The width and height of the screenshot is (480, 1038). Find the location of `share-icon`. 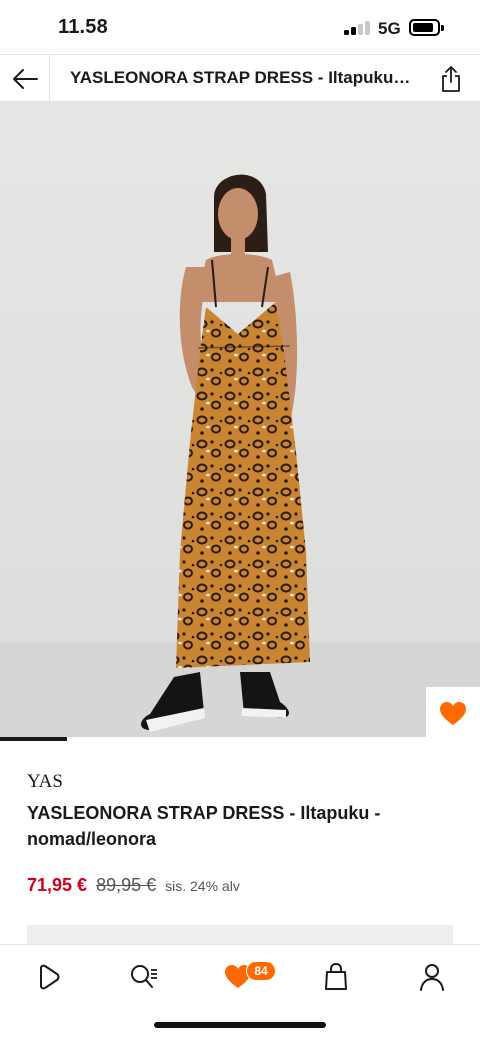

share-icon is located at coordinates (451, 78).